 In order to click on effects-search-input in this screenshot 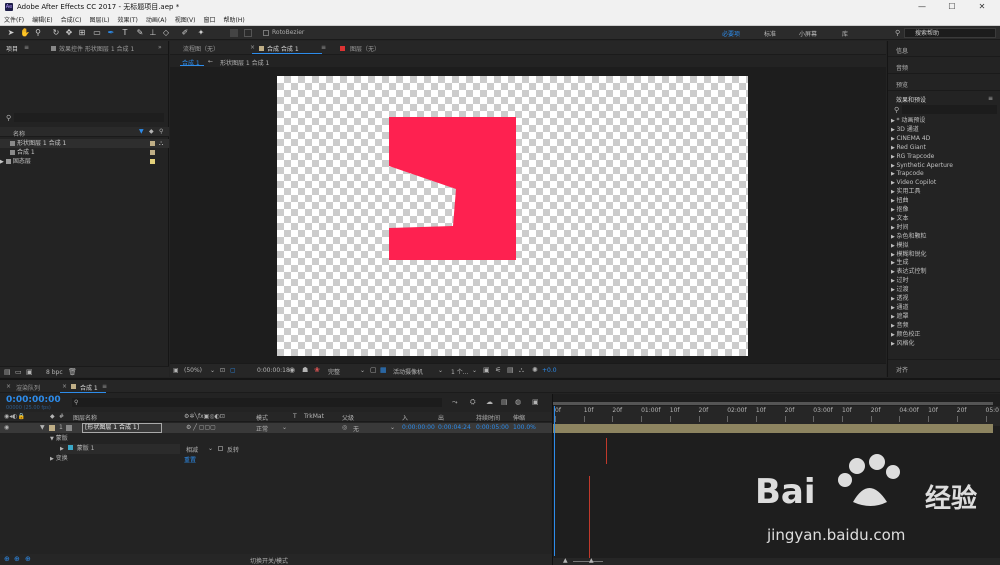, I will do `click(949, 109)`.